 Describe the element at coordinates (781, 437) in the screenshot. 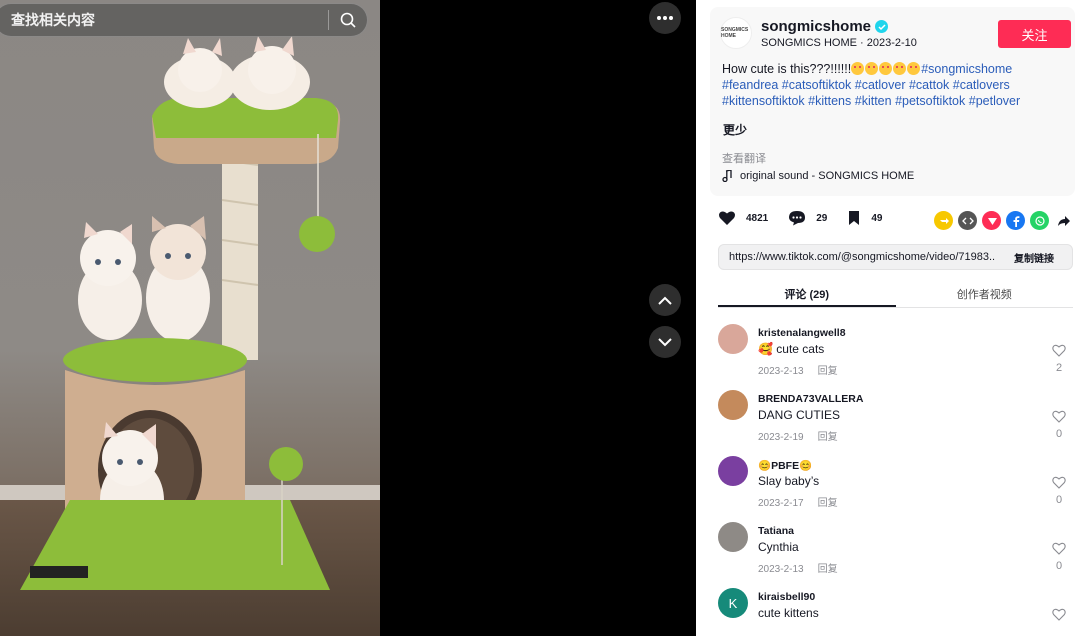

I see `comment-date: 2023-2-19` at that location.